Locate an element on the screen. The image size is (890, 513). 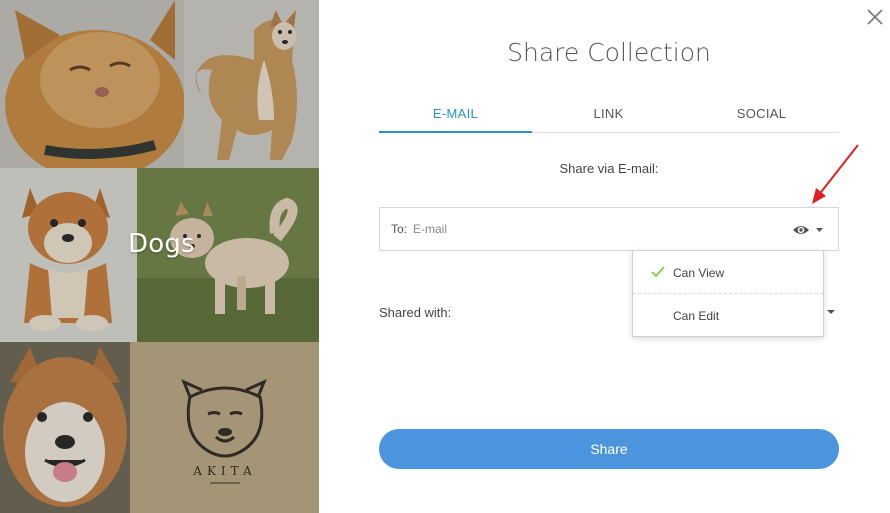
close-icon is located at coordinates (875, 17).